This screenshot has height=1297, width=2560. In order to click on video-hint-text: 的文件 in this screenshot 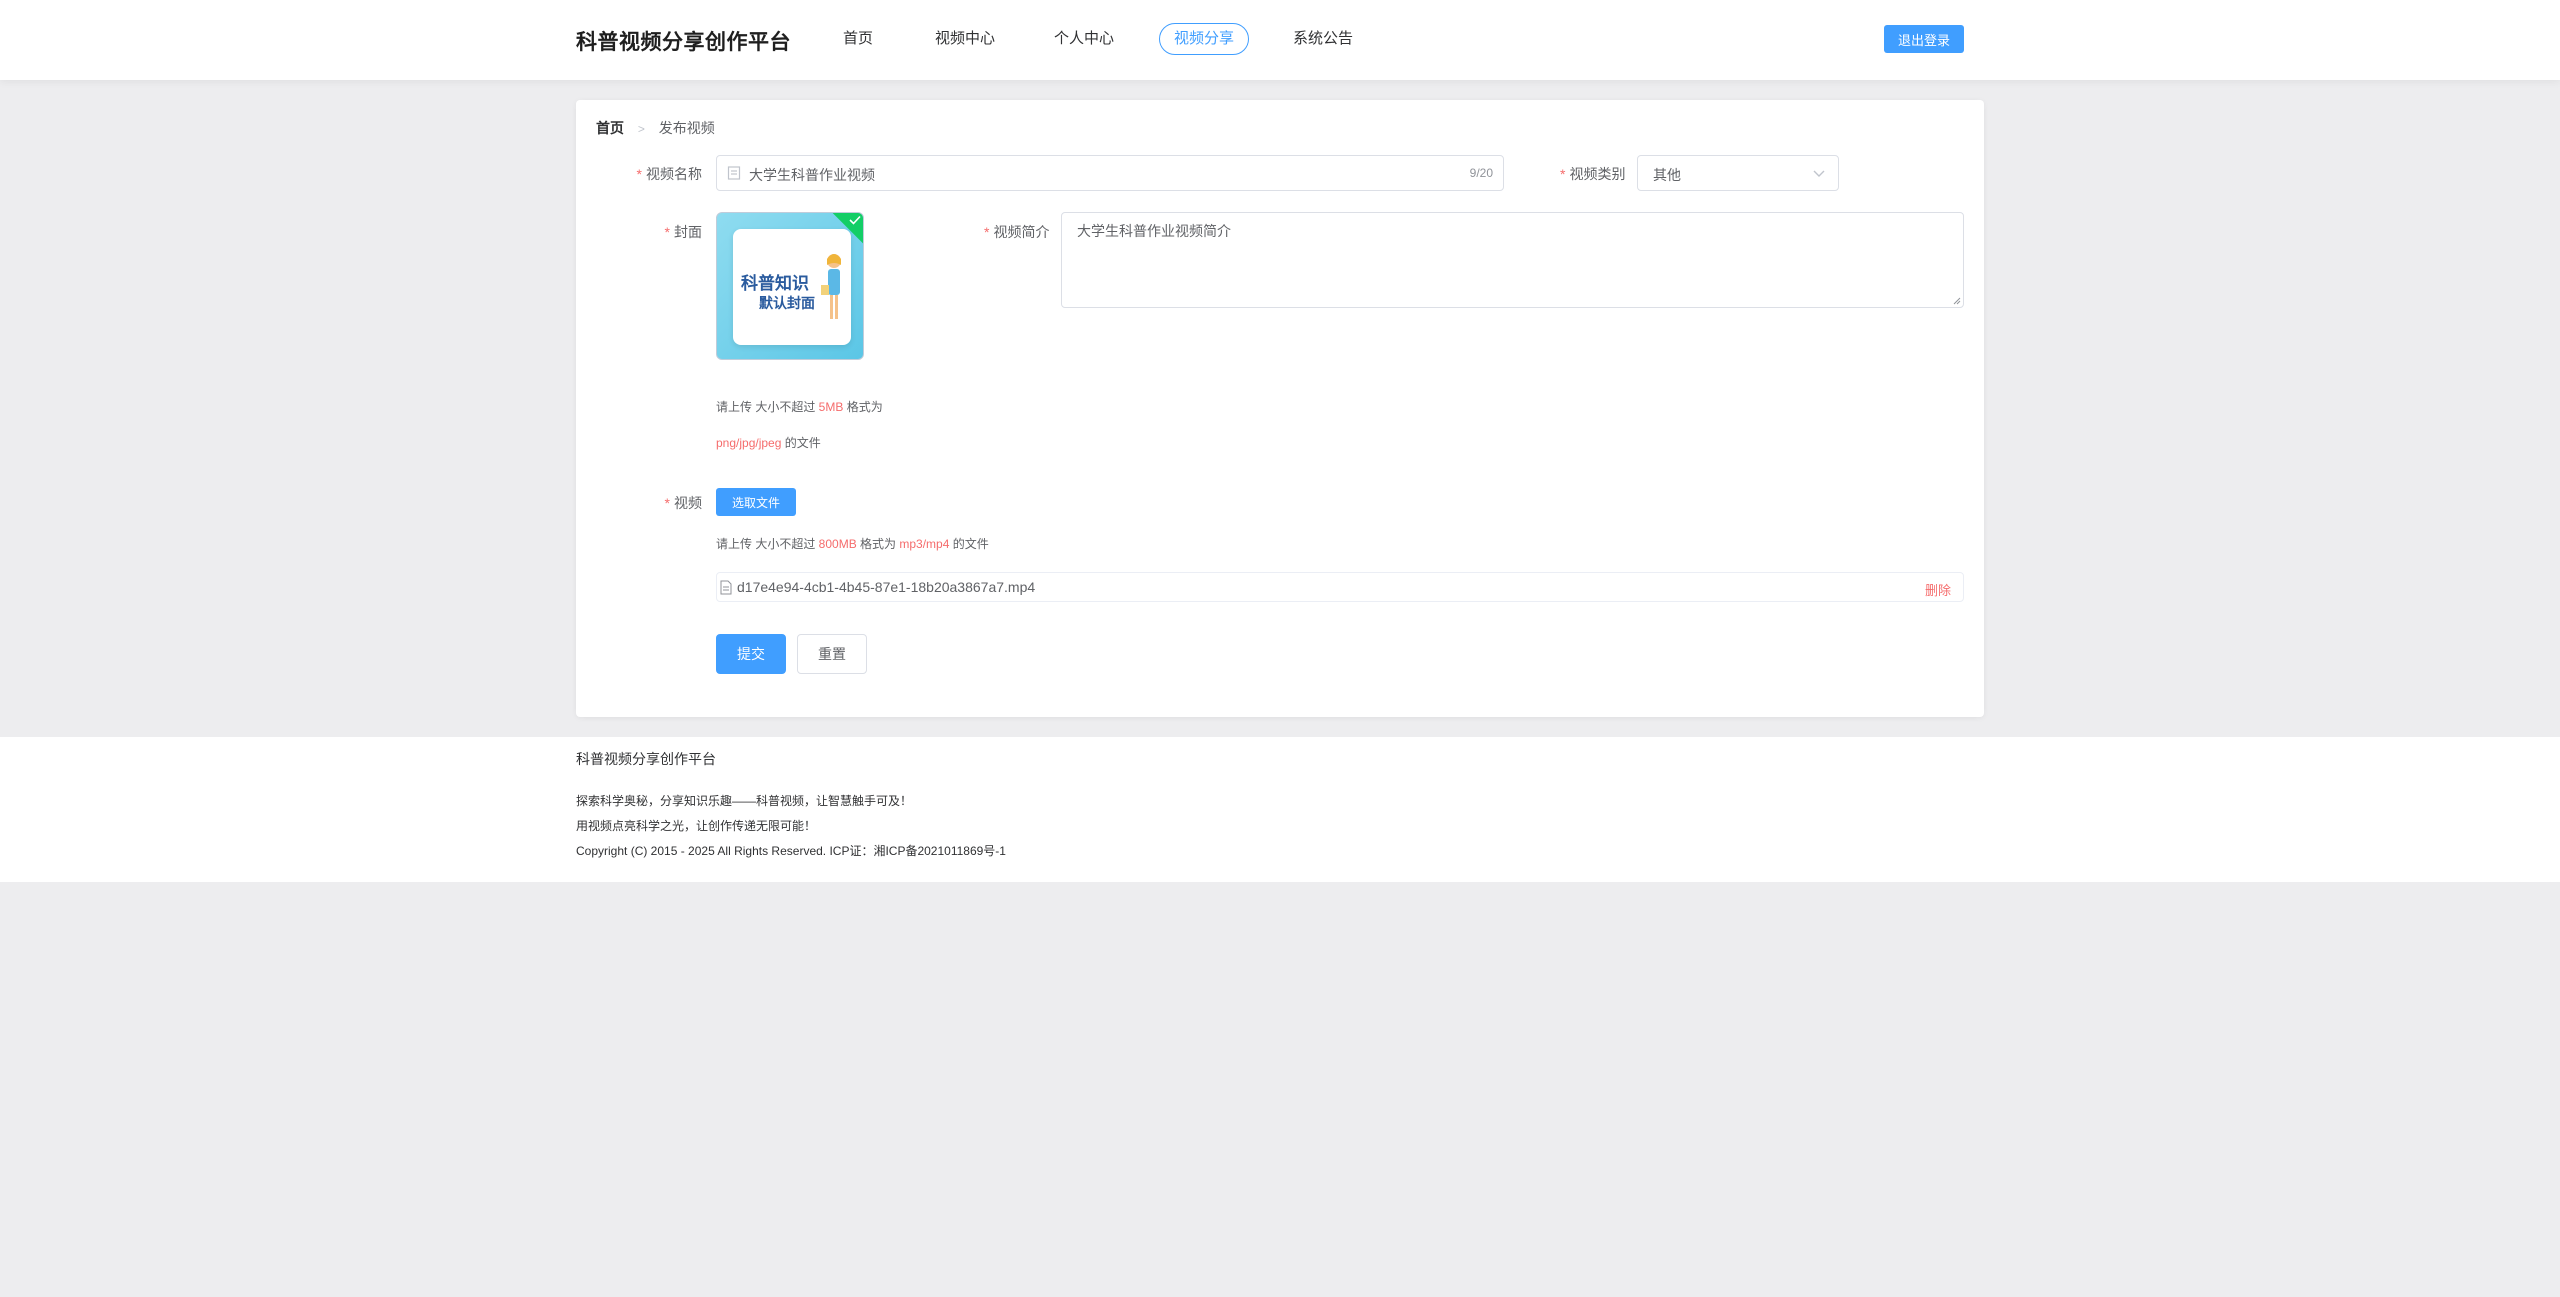, I will do `click(969, 544)`.